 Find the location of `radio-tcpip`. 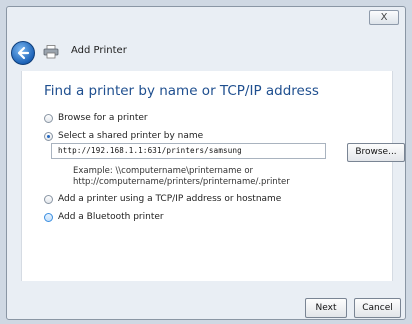

radio-tcpip is located at coordinates (48, 199).